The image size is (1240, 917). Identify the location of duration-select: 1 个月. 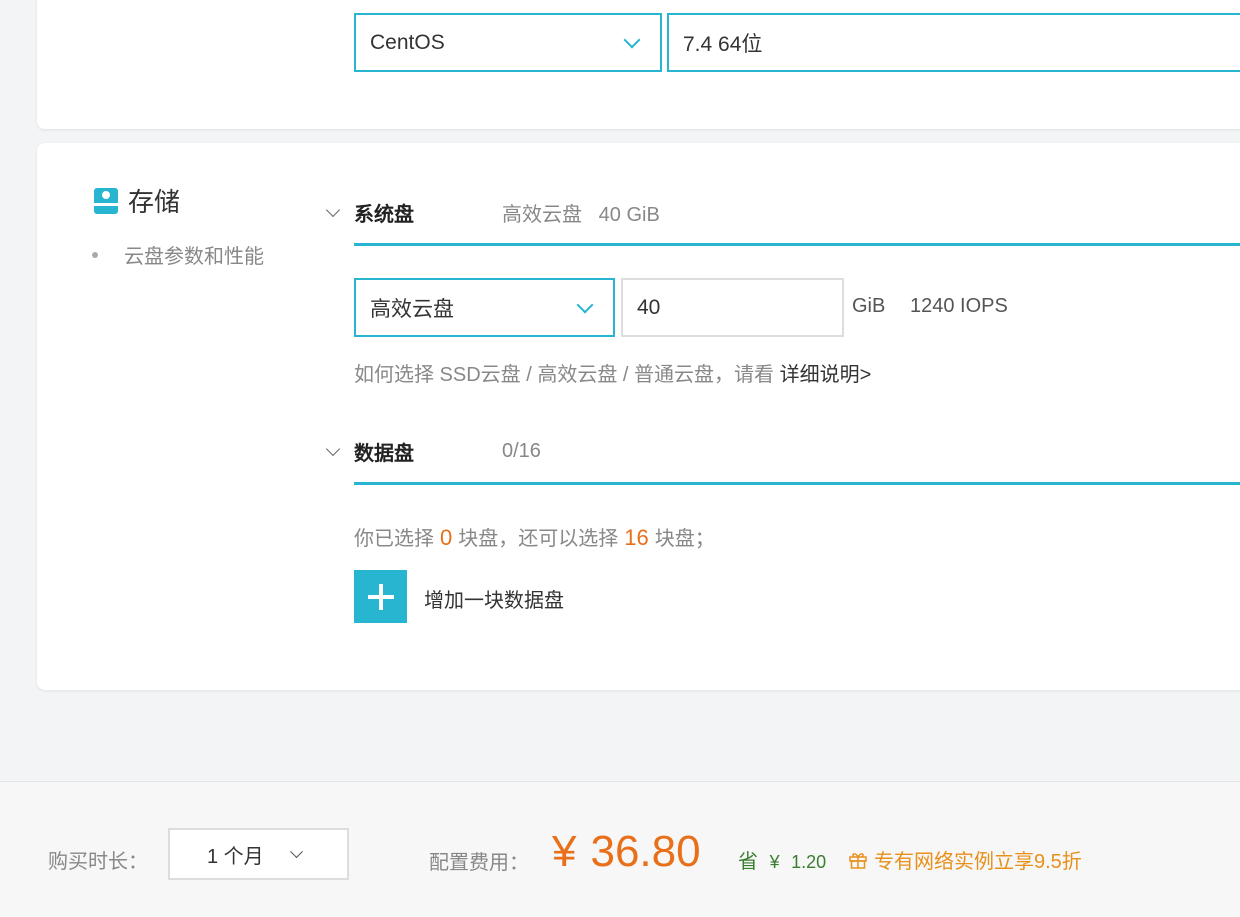
(258, 854).